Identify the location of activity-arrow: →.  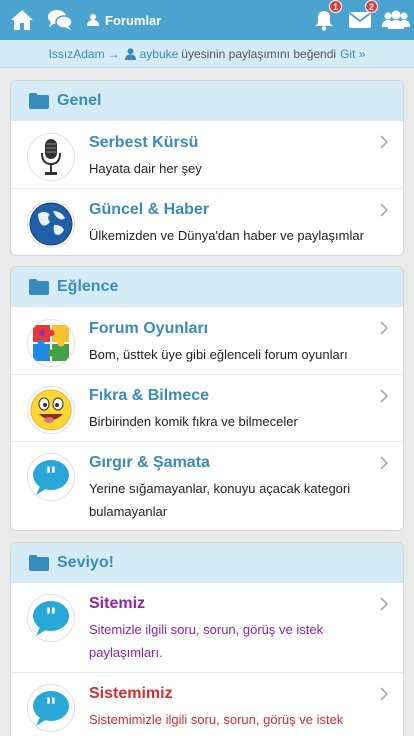
(113, 53).